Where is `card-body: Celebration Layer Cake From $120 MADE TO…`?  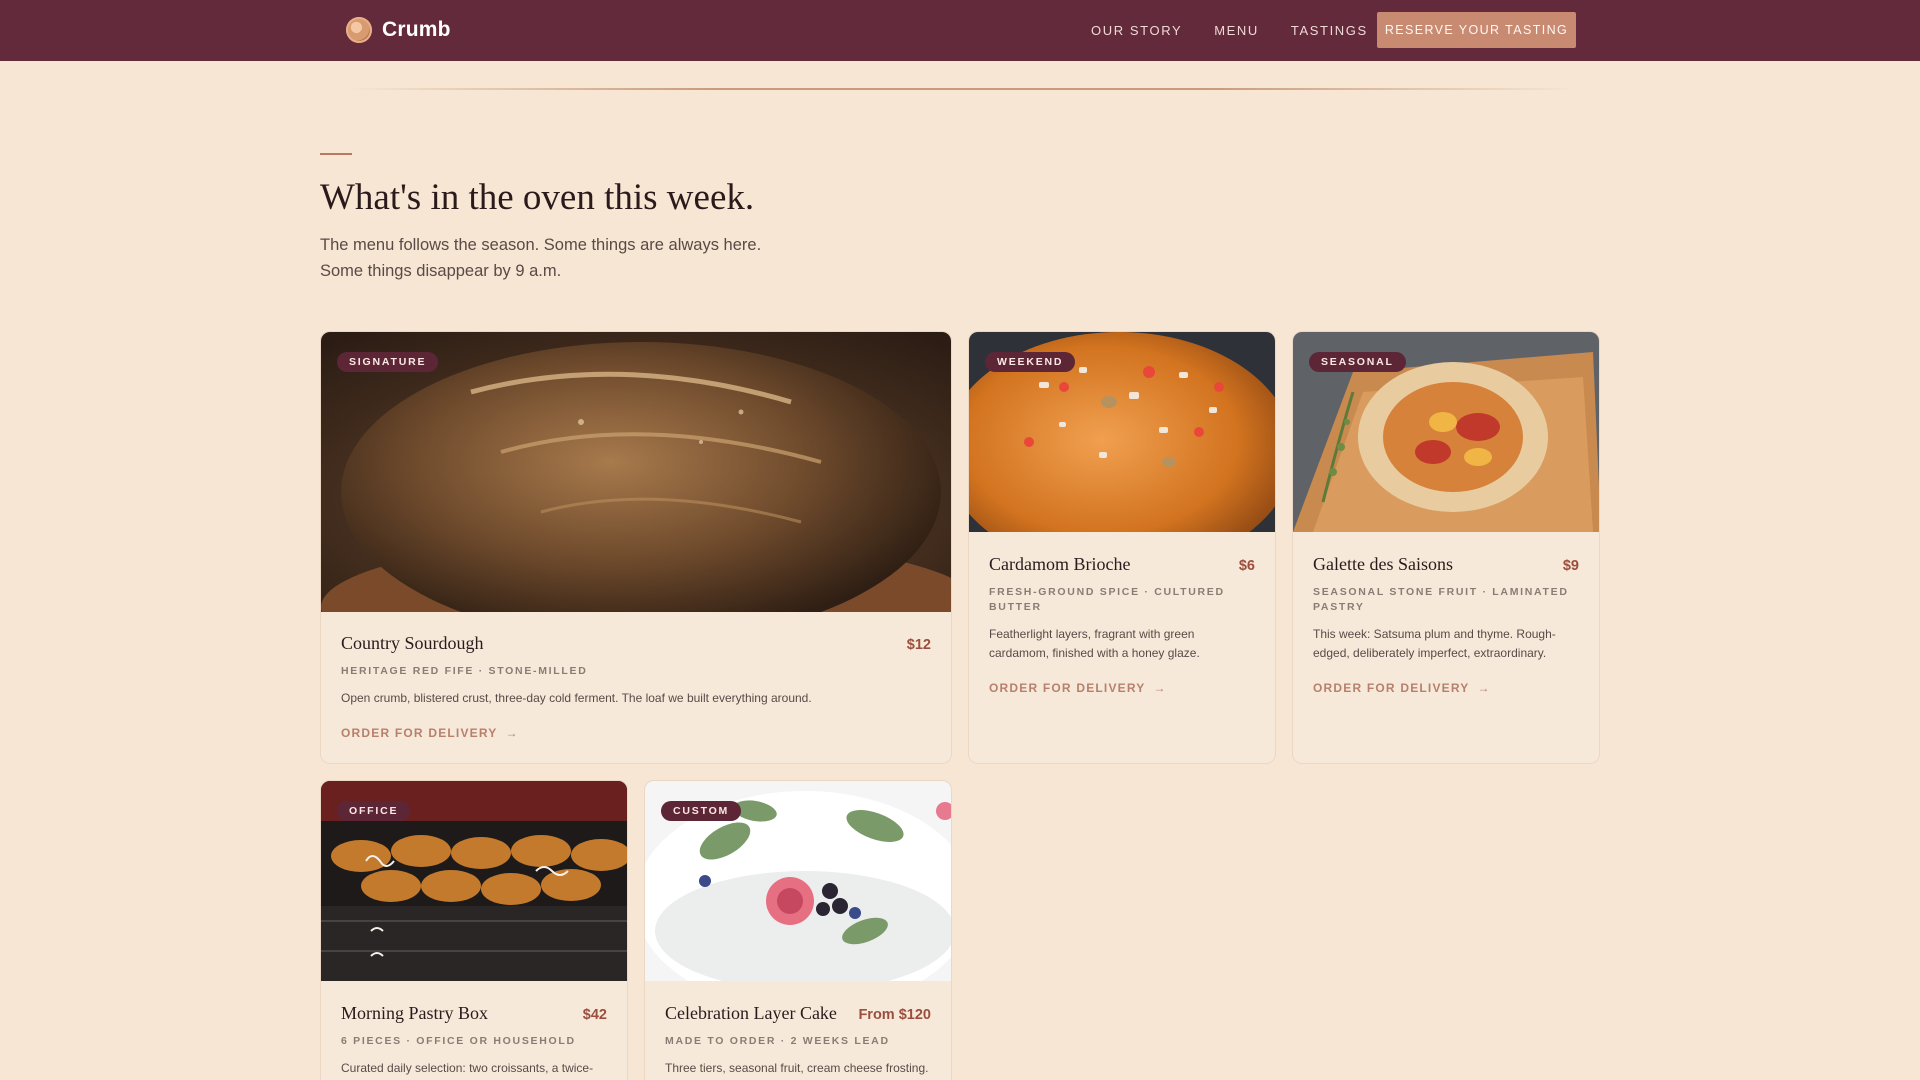 card-body: Celebration Layer Cake From $120 MADE TO… is located at coordinates (798, 1041).